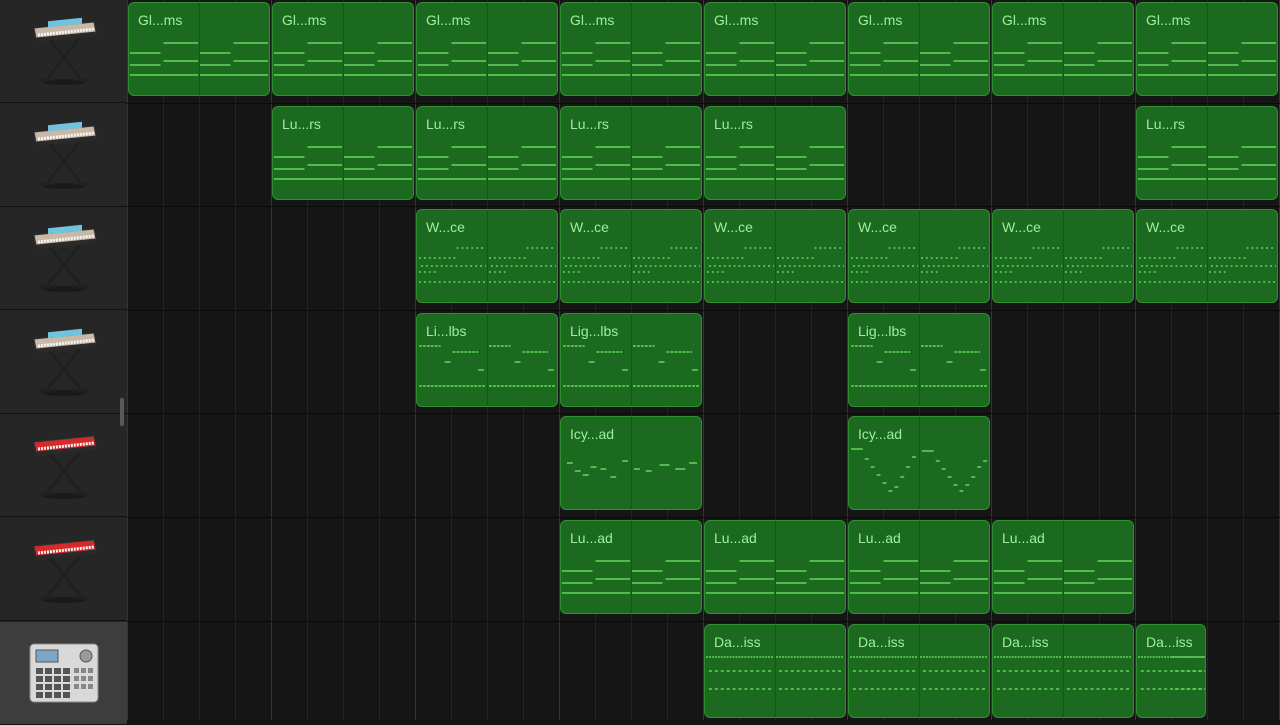  I want to click on drum-machine-icon, so click(64, 670).